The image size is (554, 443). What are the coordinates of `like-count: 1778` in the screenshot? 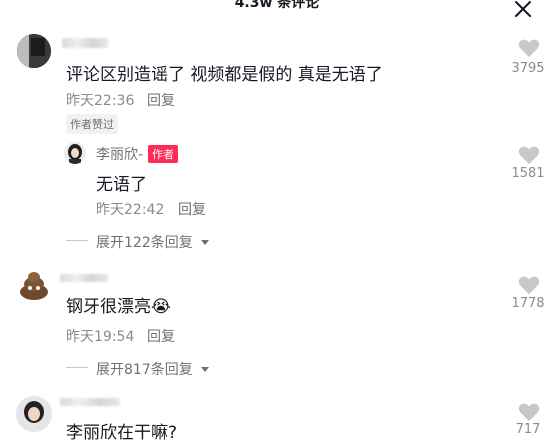 It's located at (528, 303).